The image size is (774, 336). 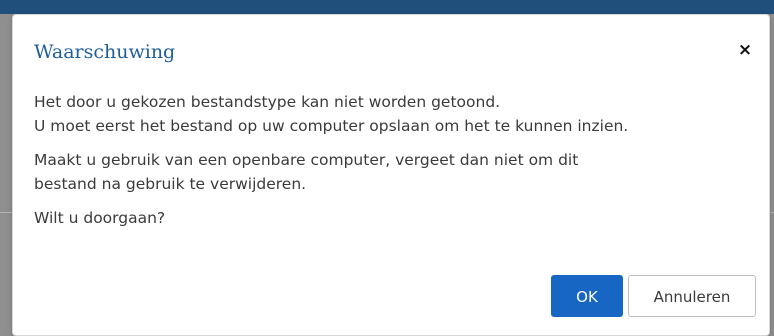 What do you see at coordinates (394, 218) in the screenshot?
I see `dialog-paragraph-3: Wilt u doorgaan?` at bounding box center [394, 218].